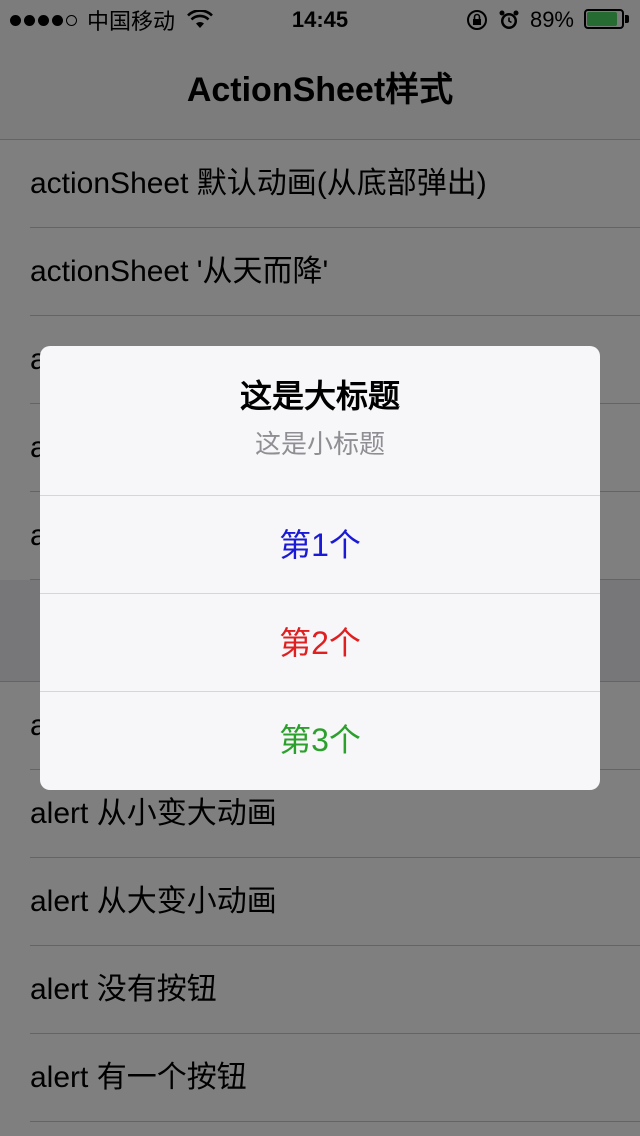 This screenshot has width=640, height=1136. Describe the element at coordinates (320, 740) in the screenshot. I see `alert-button-3: 第3个` at that location.